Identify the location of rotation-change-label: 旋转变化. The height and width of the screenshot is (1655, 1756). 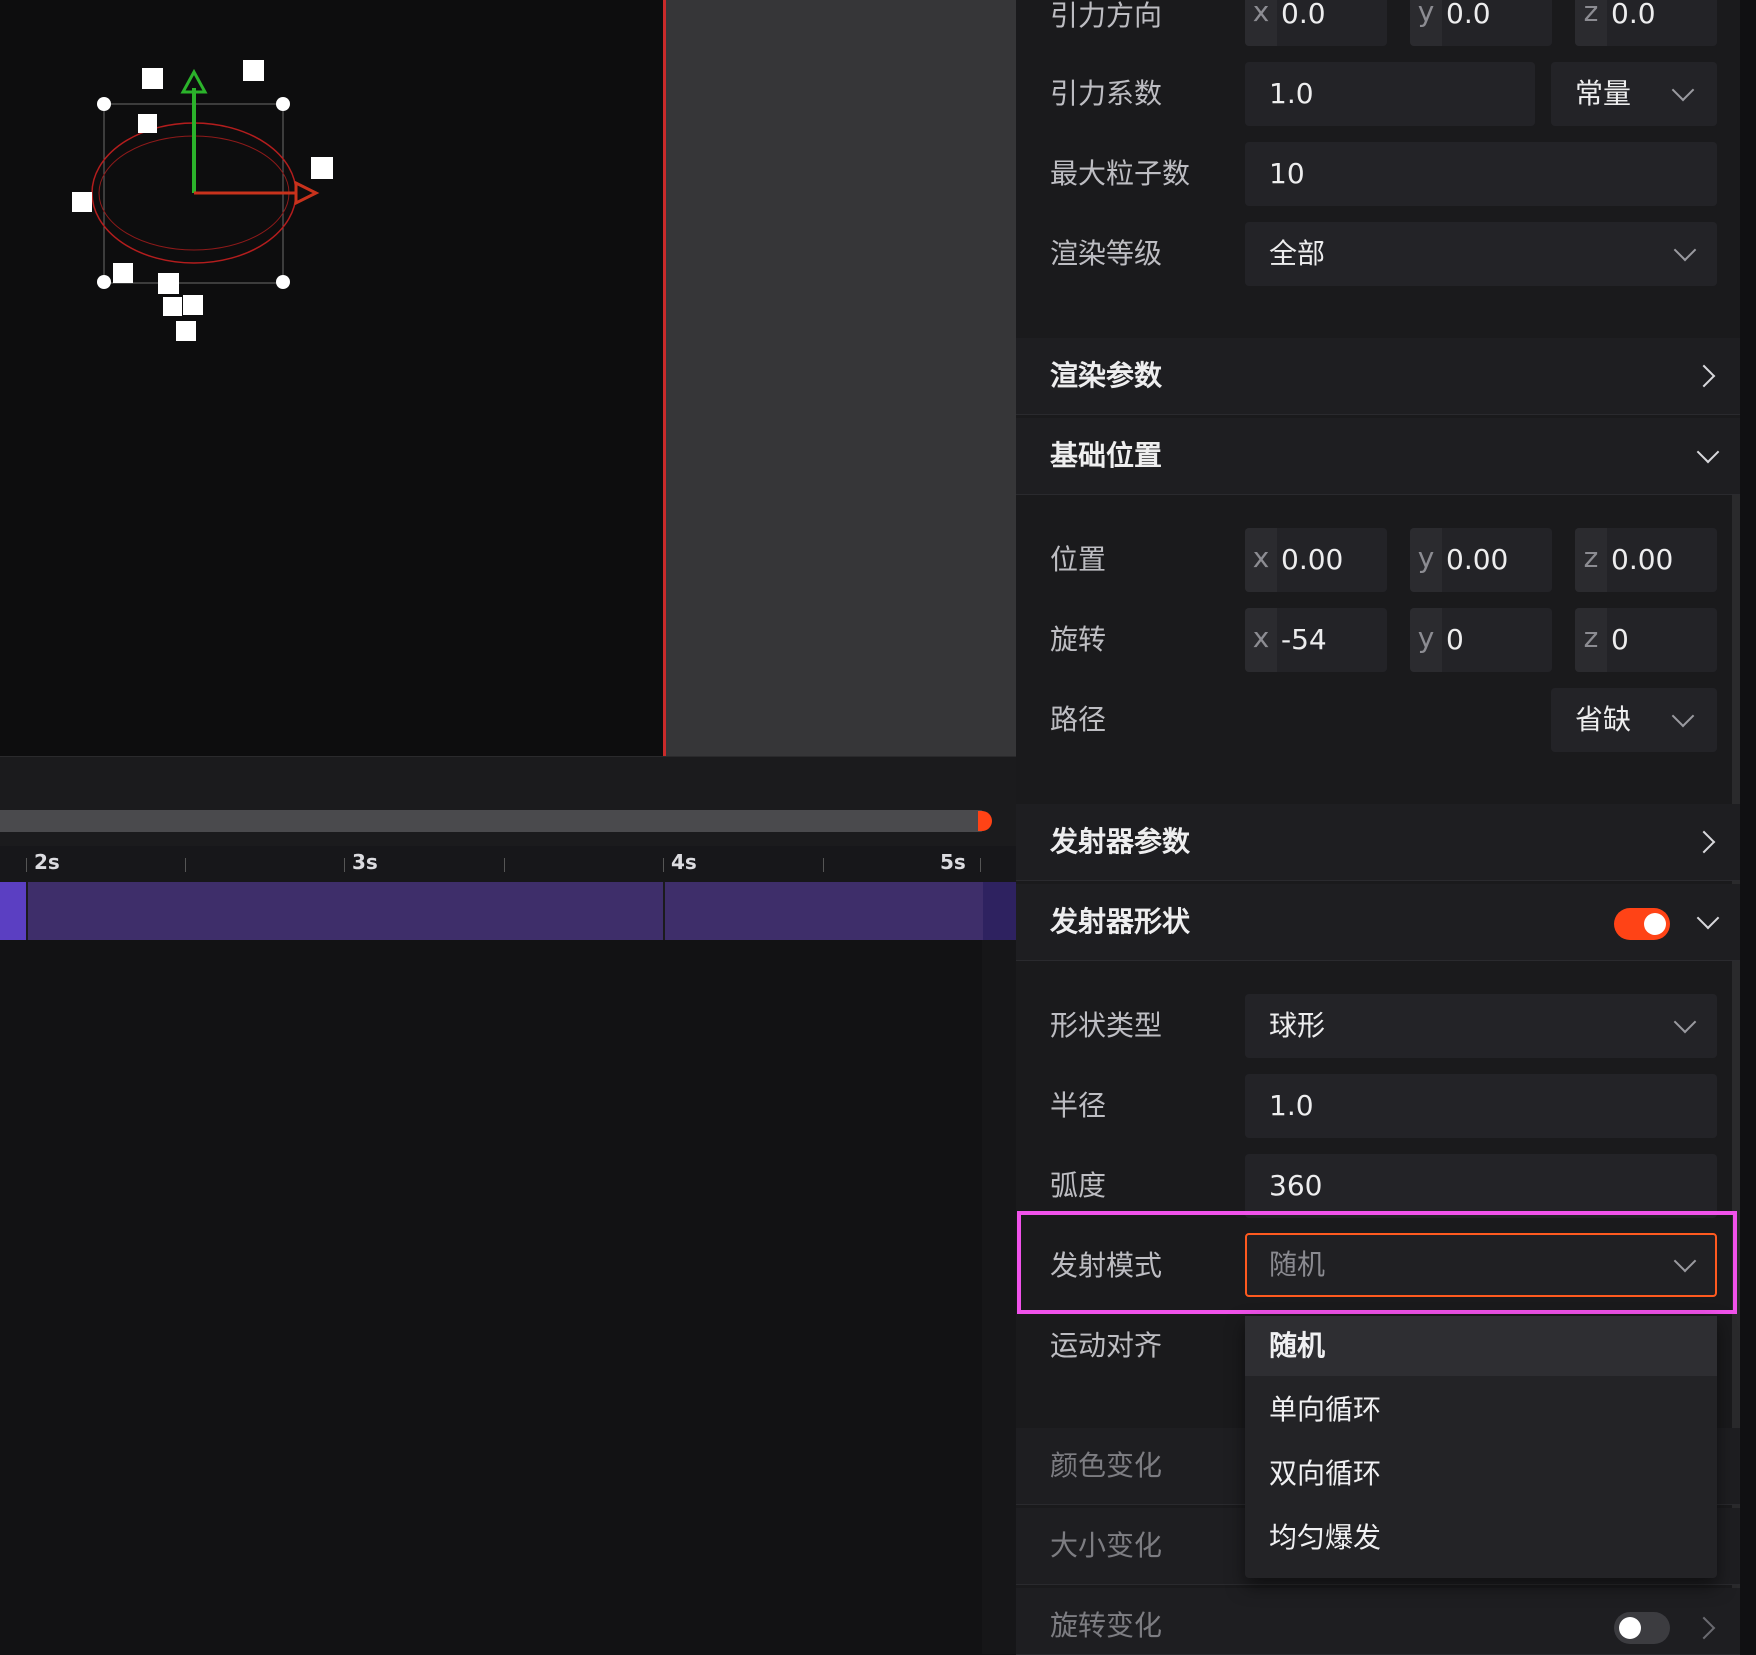
(1106, 1625).